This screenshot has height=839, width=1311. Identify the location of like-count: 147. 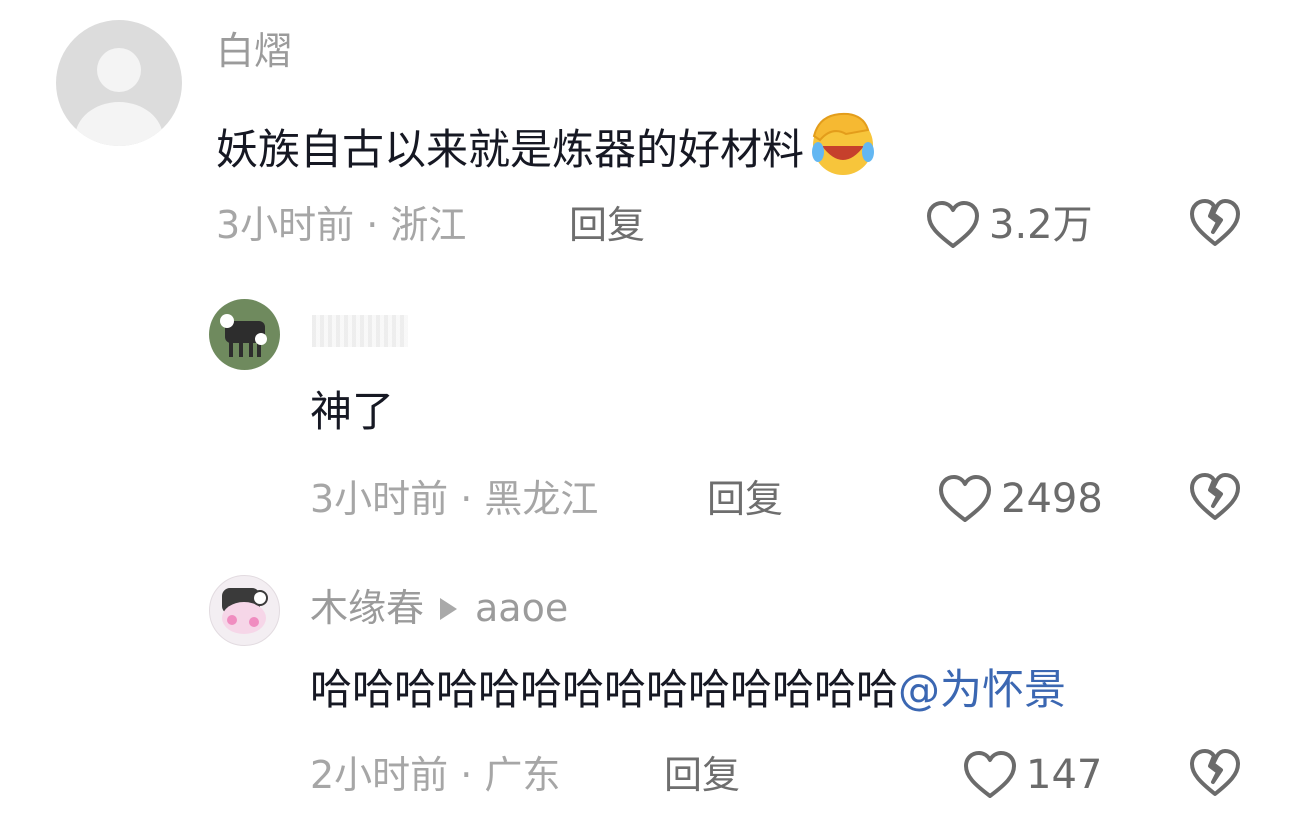
(1064, 775).